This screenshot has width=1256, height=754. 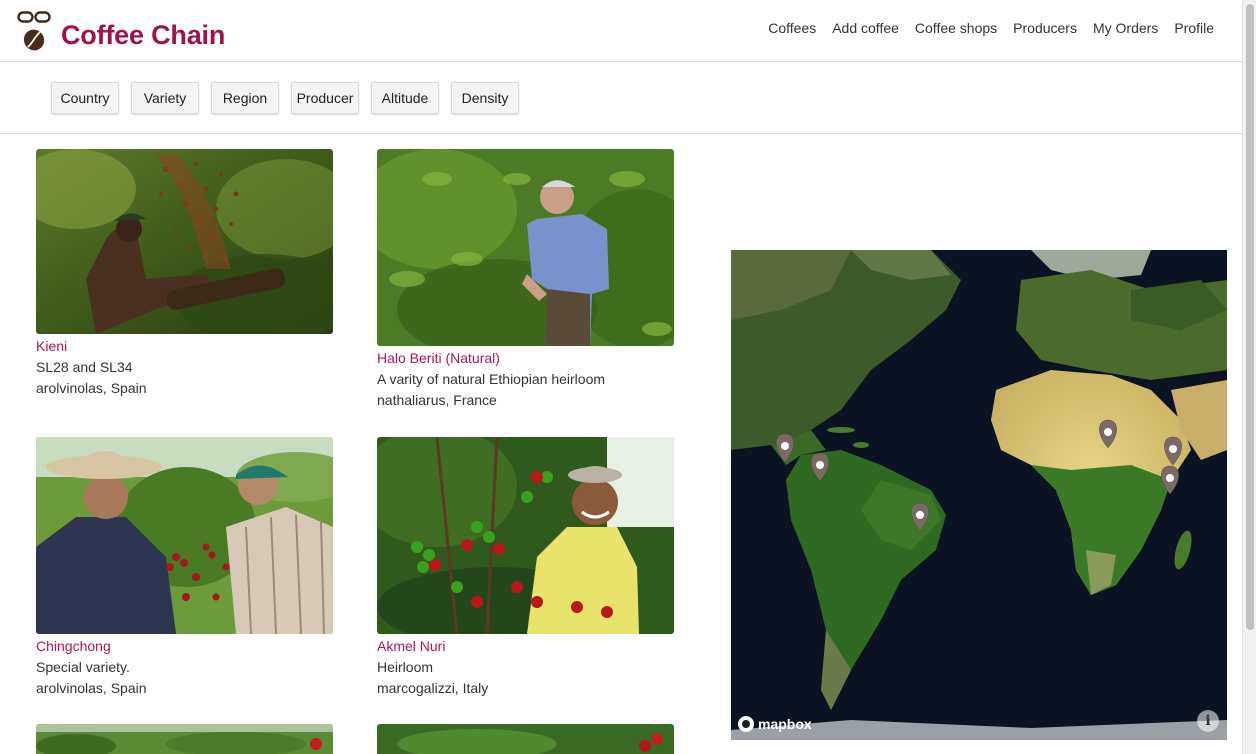 What do you see at coordinates (491, 379) in the screenshot?
I see `coffee-variety: A varity of natural Ethiopian heirloom` at bounding box center [491, 379].